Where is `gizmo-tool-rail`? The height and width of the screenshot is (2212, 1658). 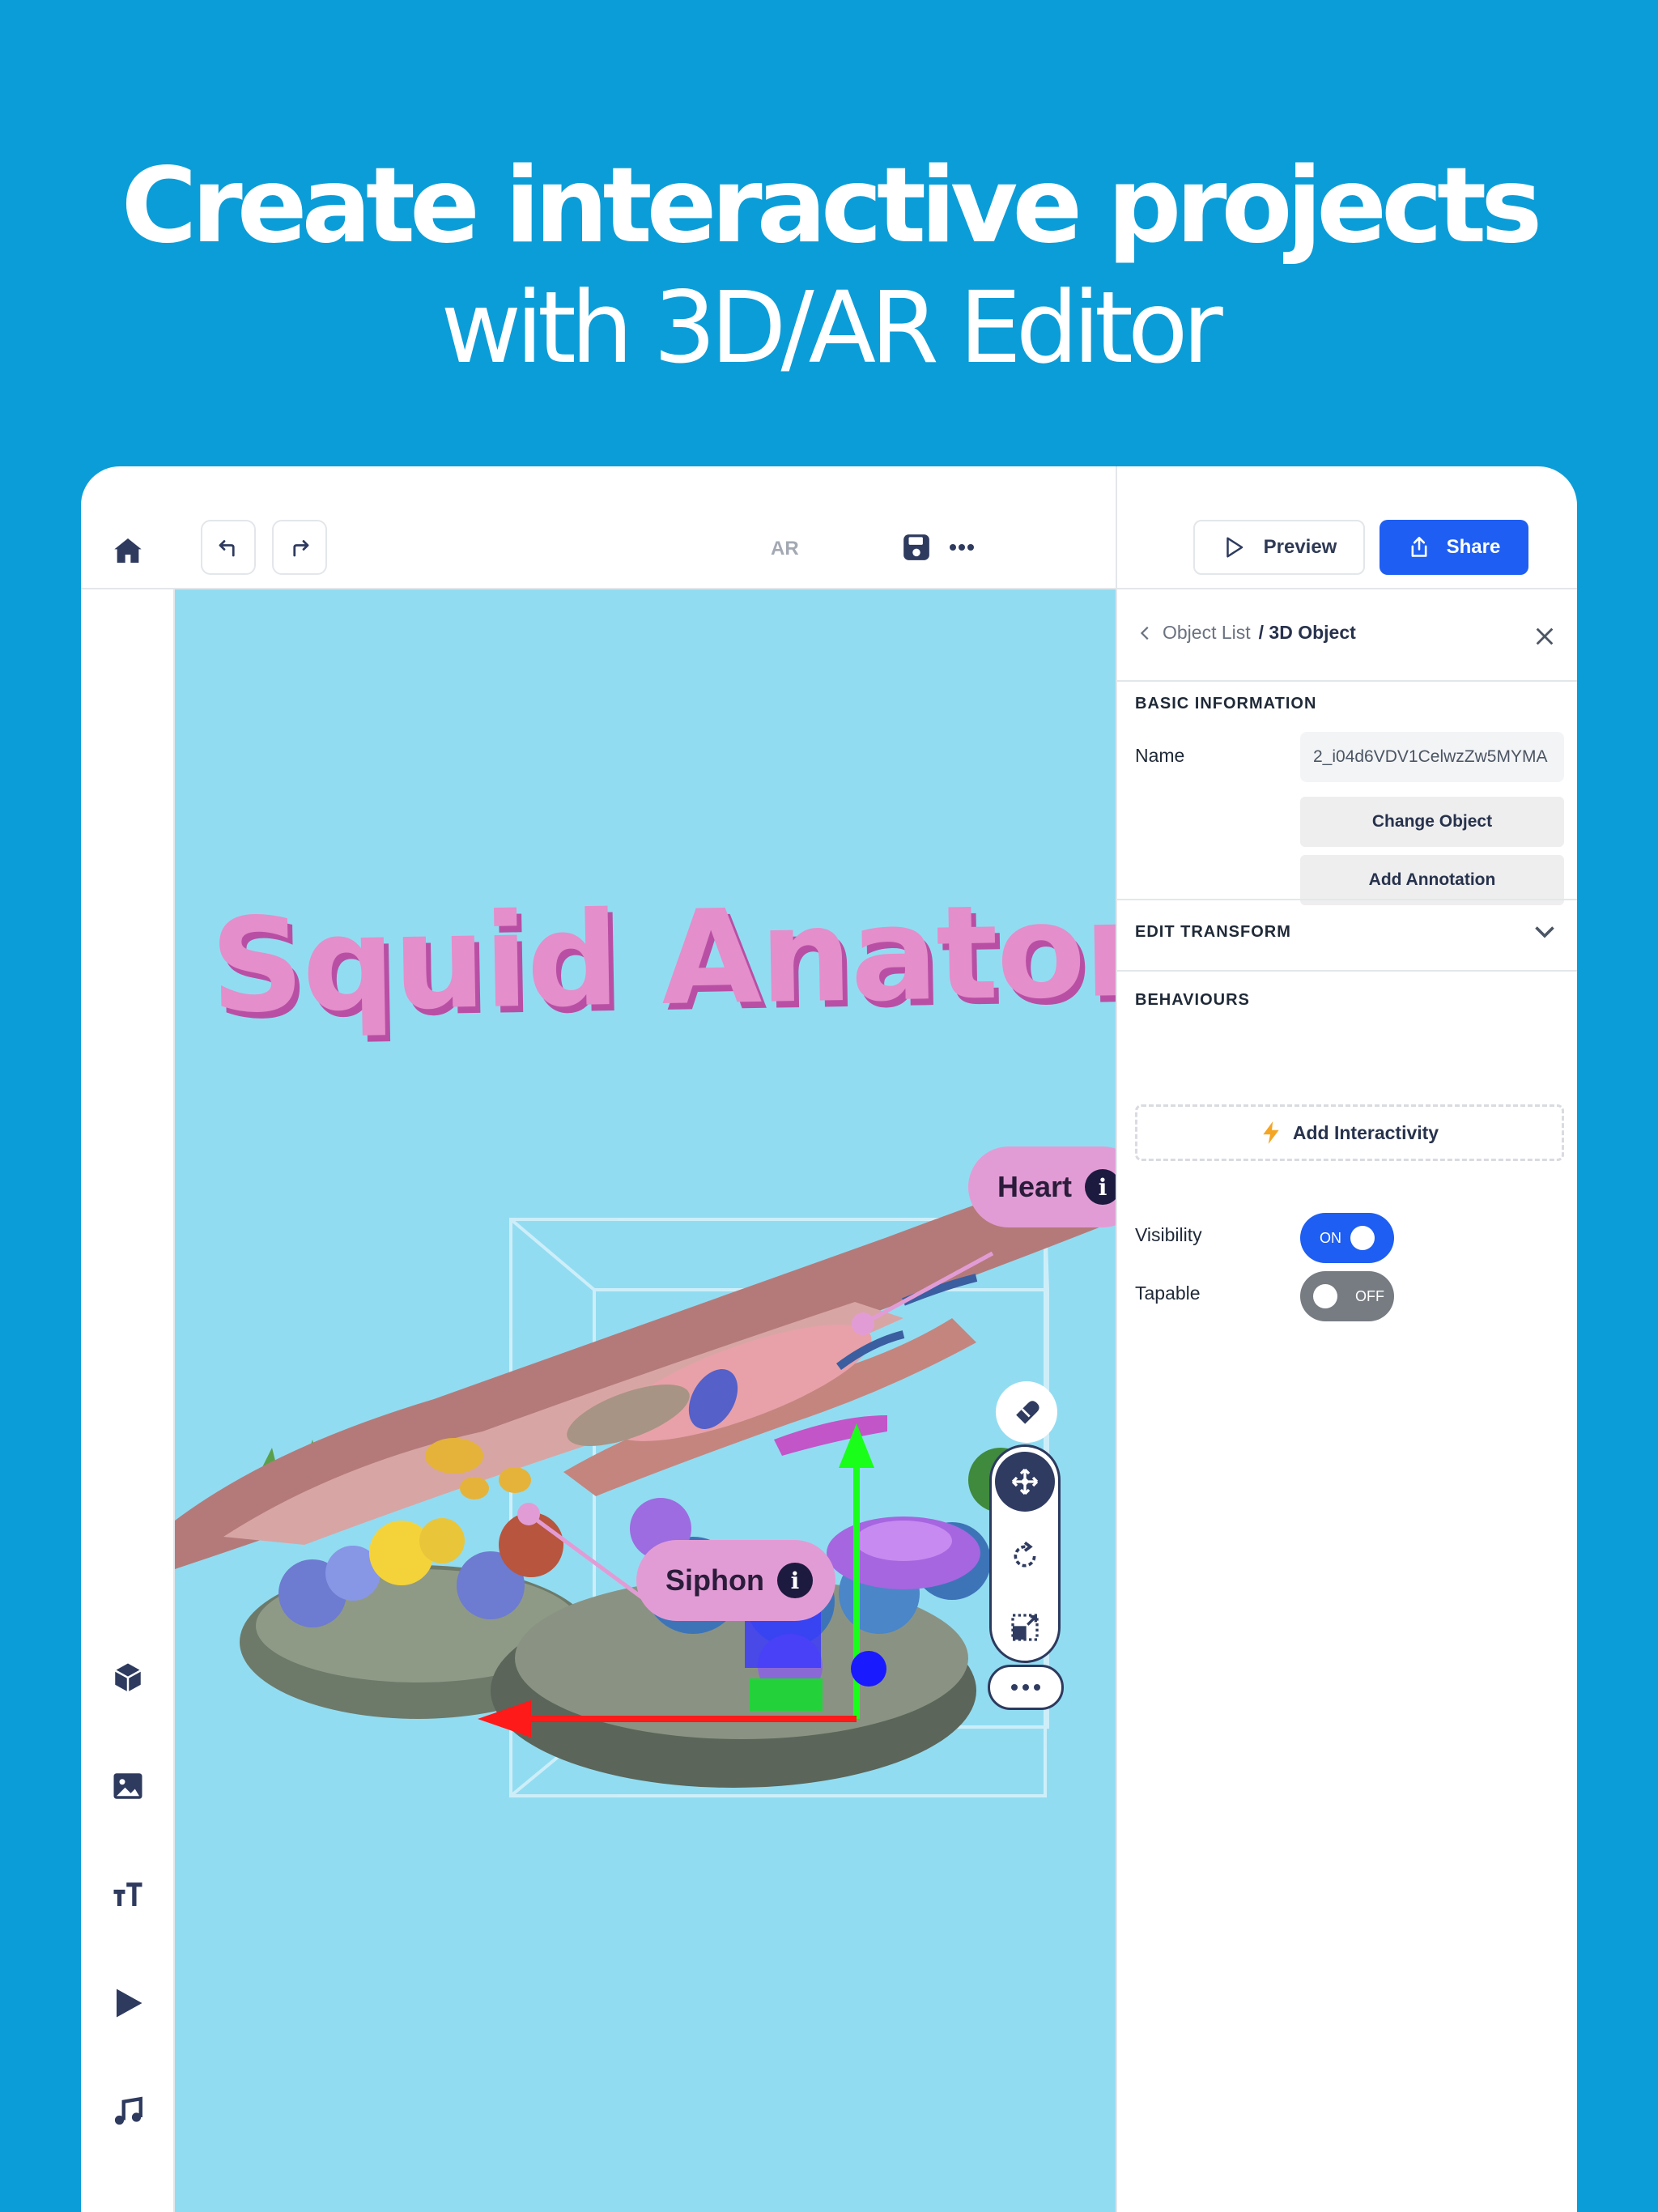 gizmo-tool-rail is located at coordinates (1025, 1554).